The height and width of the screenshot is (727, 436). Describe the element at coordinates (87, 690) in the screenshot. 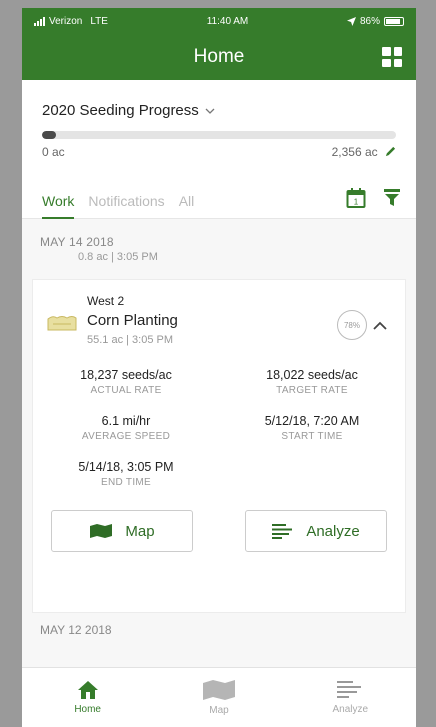

I see `home-icon` at that location.